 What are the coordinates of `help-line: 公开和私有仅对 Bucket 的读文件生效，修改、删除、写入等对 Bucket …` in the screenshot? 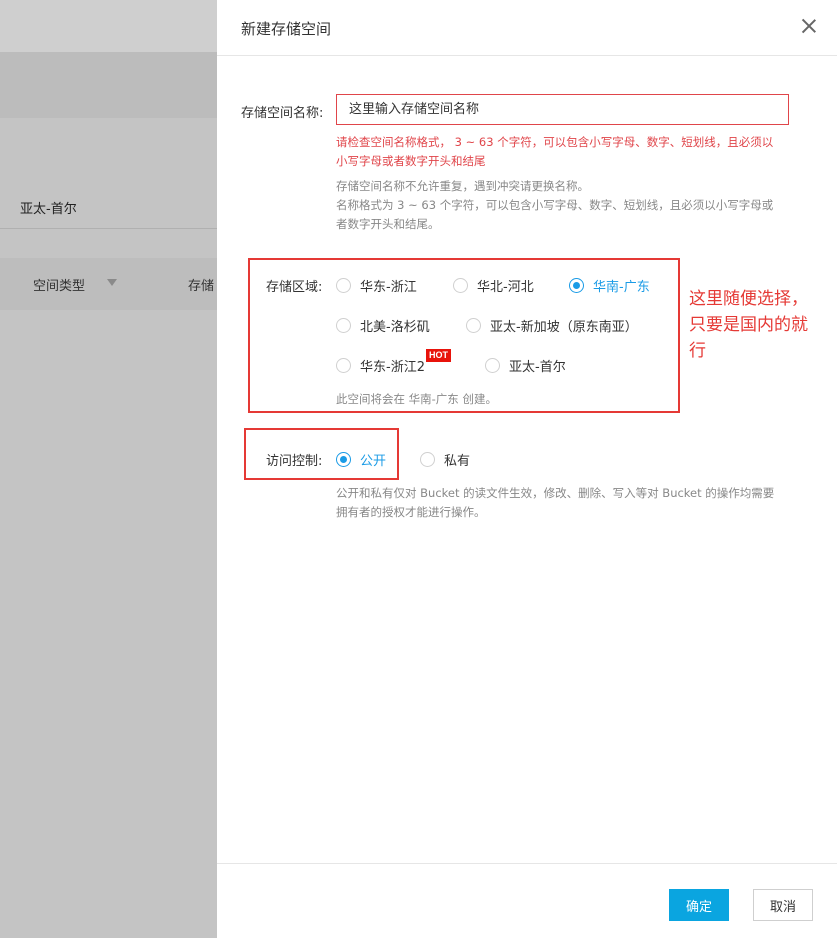 It's located at (555, 493).